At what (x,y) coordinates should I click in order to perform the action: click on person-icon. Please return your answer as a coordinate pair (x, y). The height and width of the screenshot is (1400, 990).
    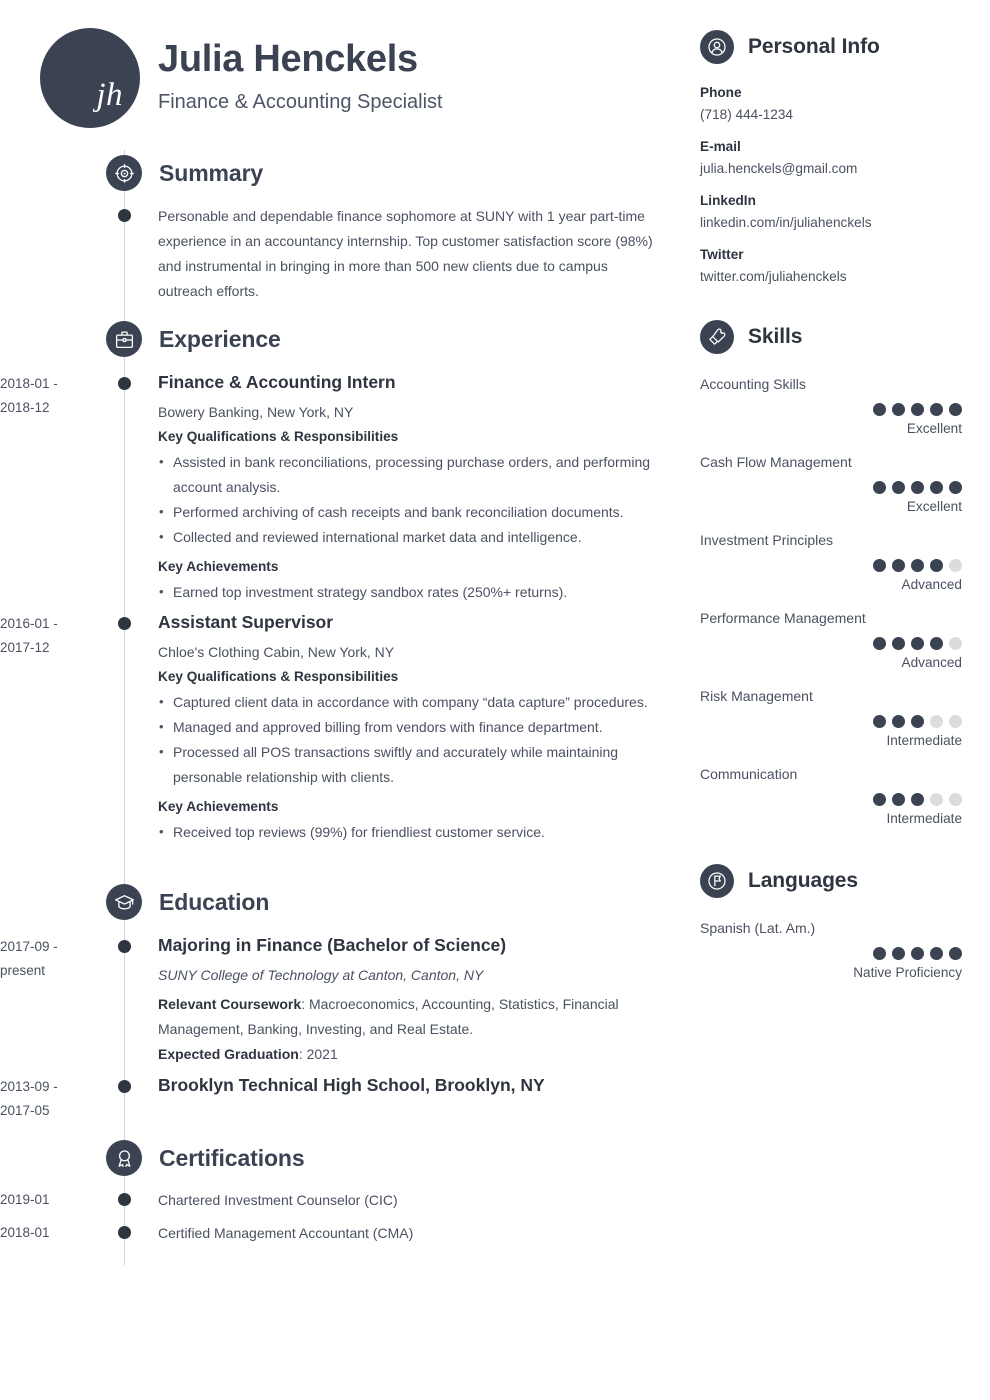
    Looking at the image, I should click on (717, 47).